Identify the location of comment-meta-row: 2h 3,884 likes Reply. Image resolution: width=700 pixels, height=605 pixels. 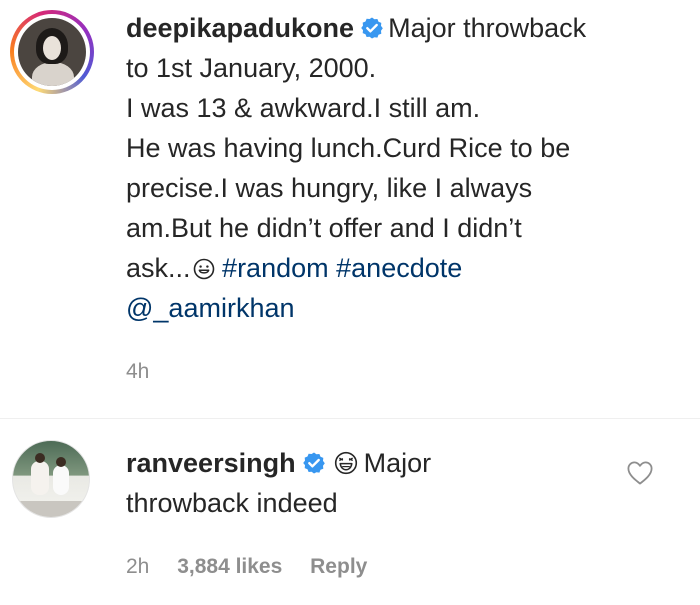
(257, 567).